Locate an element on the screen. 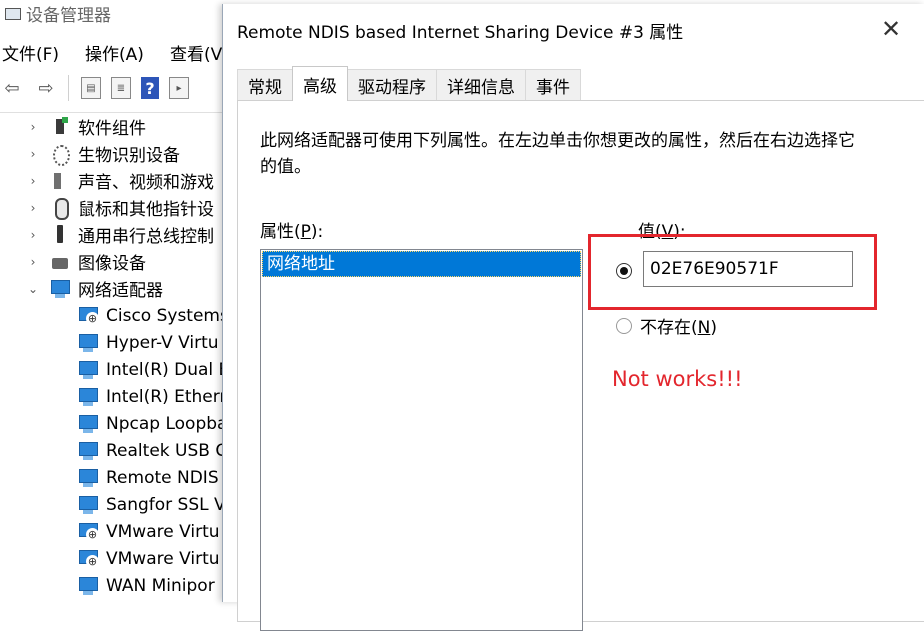 This screenshot has height=631, width=924. tree-item-network-adapters: ⌄ 网络适配器 is located at coordinates (112, 288).